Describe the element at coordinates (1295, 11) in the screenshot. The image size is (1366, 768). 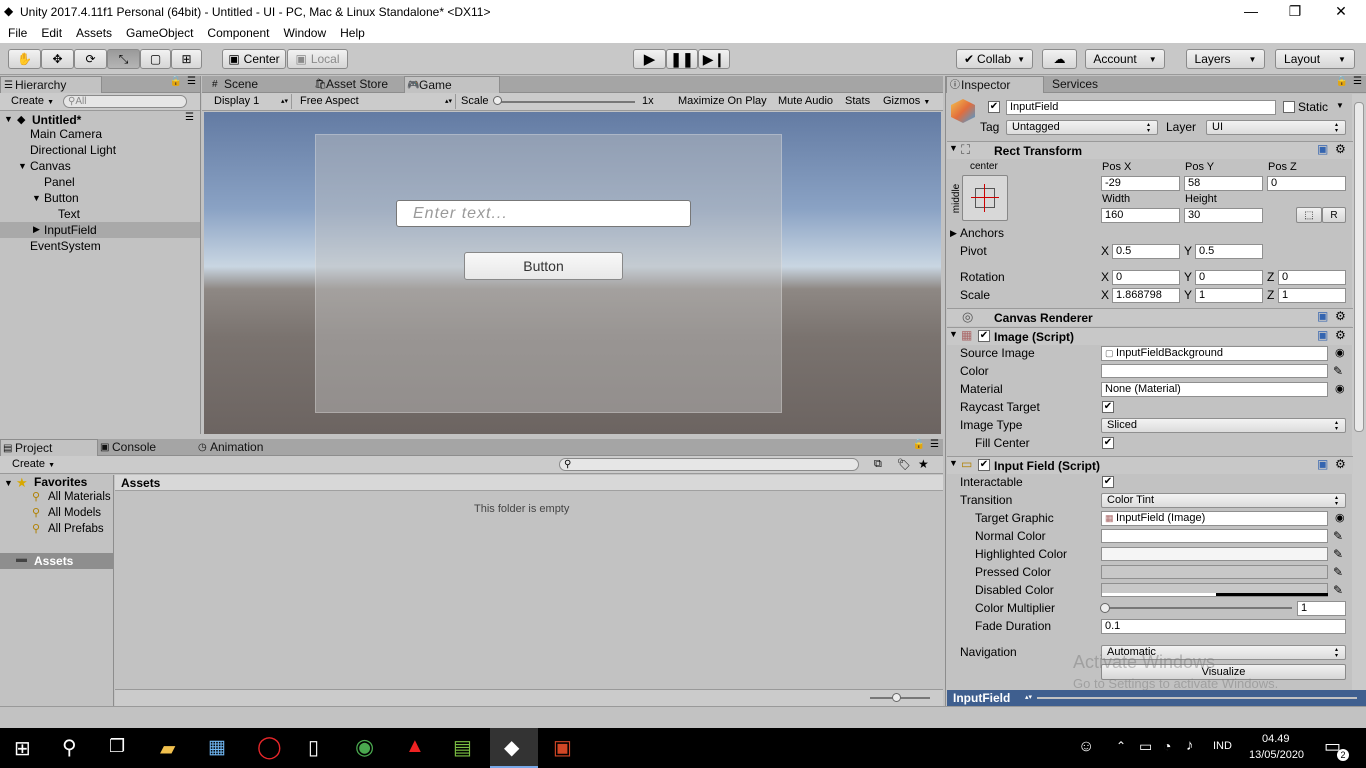
I see `restore-button: ❐` at that location.